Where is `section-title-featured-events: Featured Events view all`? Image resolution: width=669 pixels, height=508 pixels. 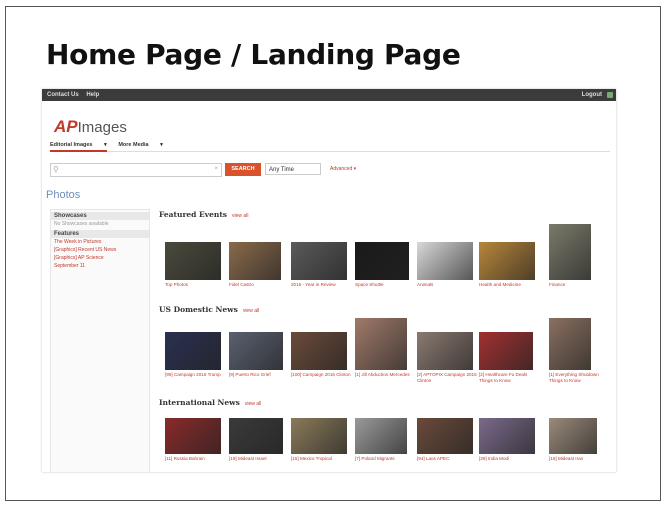 section-title-featured-events: Featured Events view all is located at coordinates (204, 214).